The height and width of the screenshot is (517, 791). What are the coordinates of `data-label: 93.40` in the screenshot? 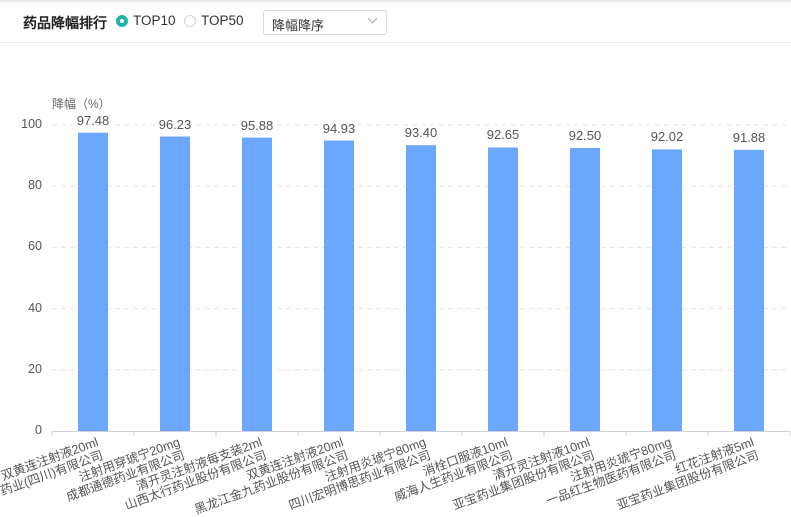 It's located at (421, 133).